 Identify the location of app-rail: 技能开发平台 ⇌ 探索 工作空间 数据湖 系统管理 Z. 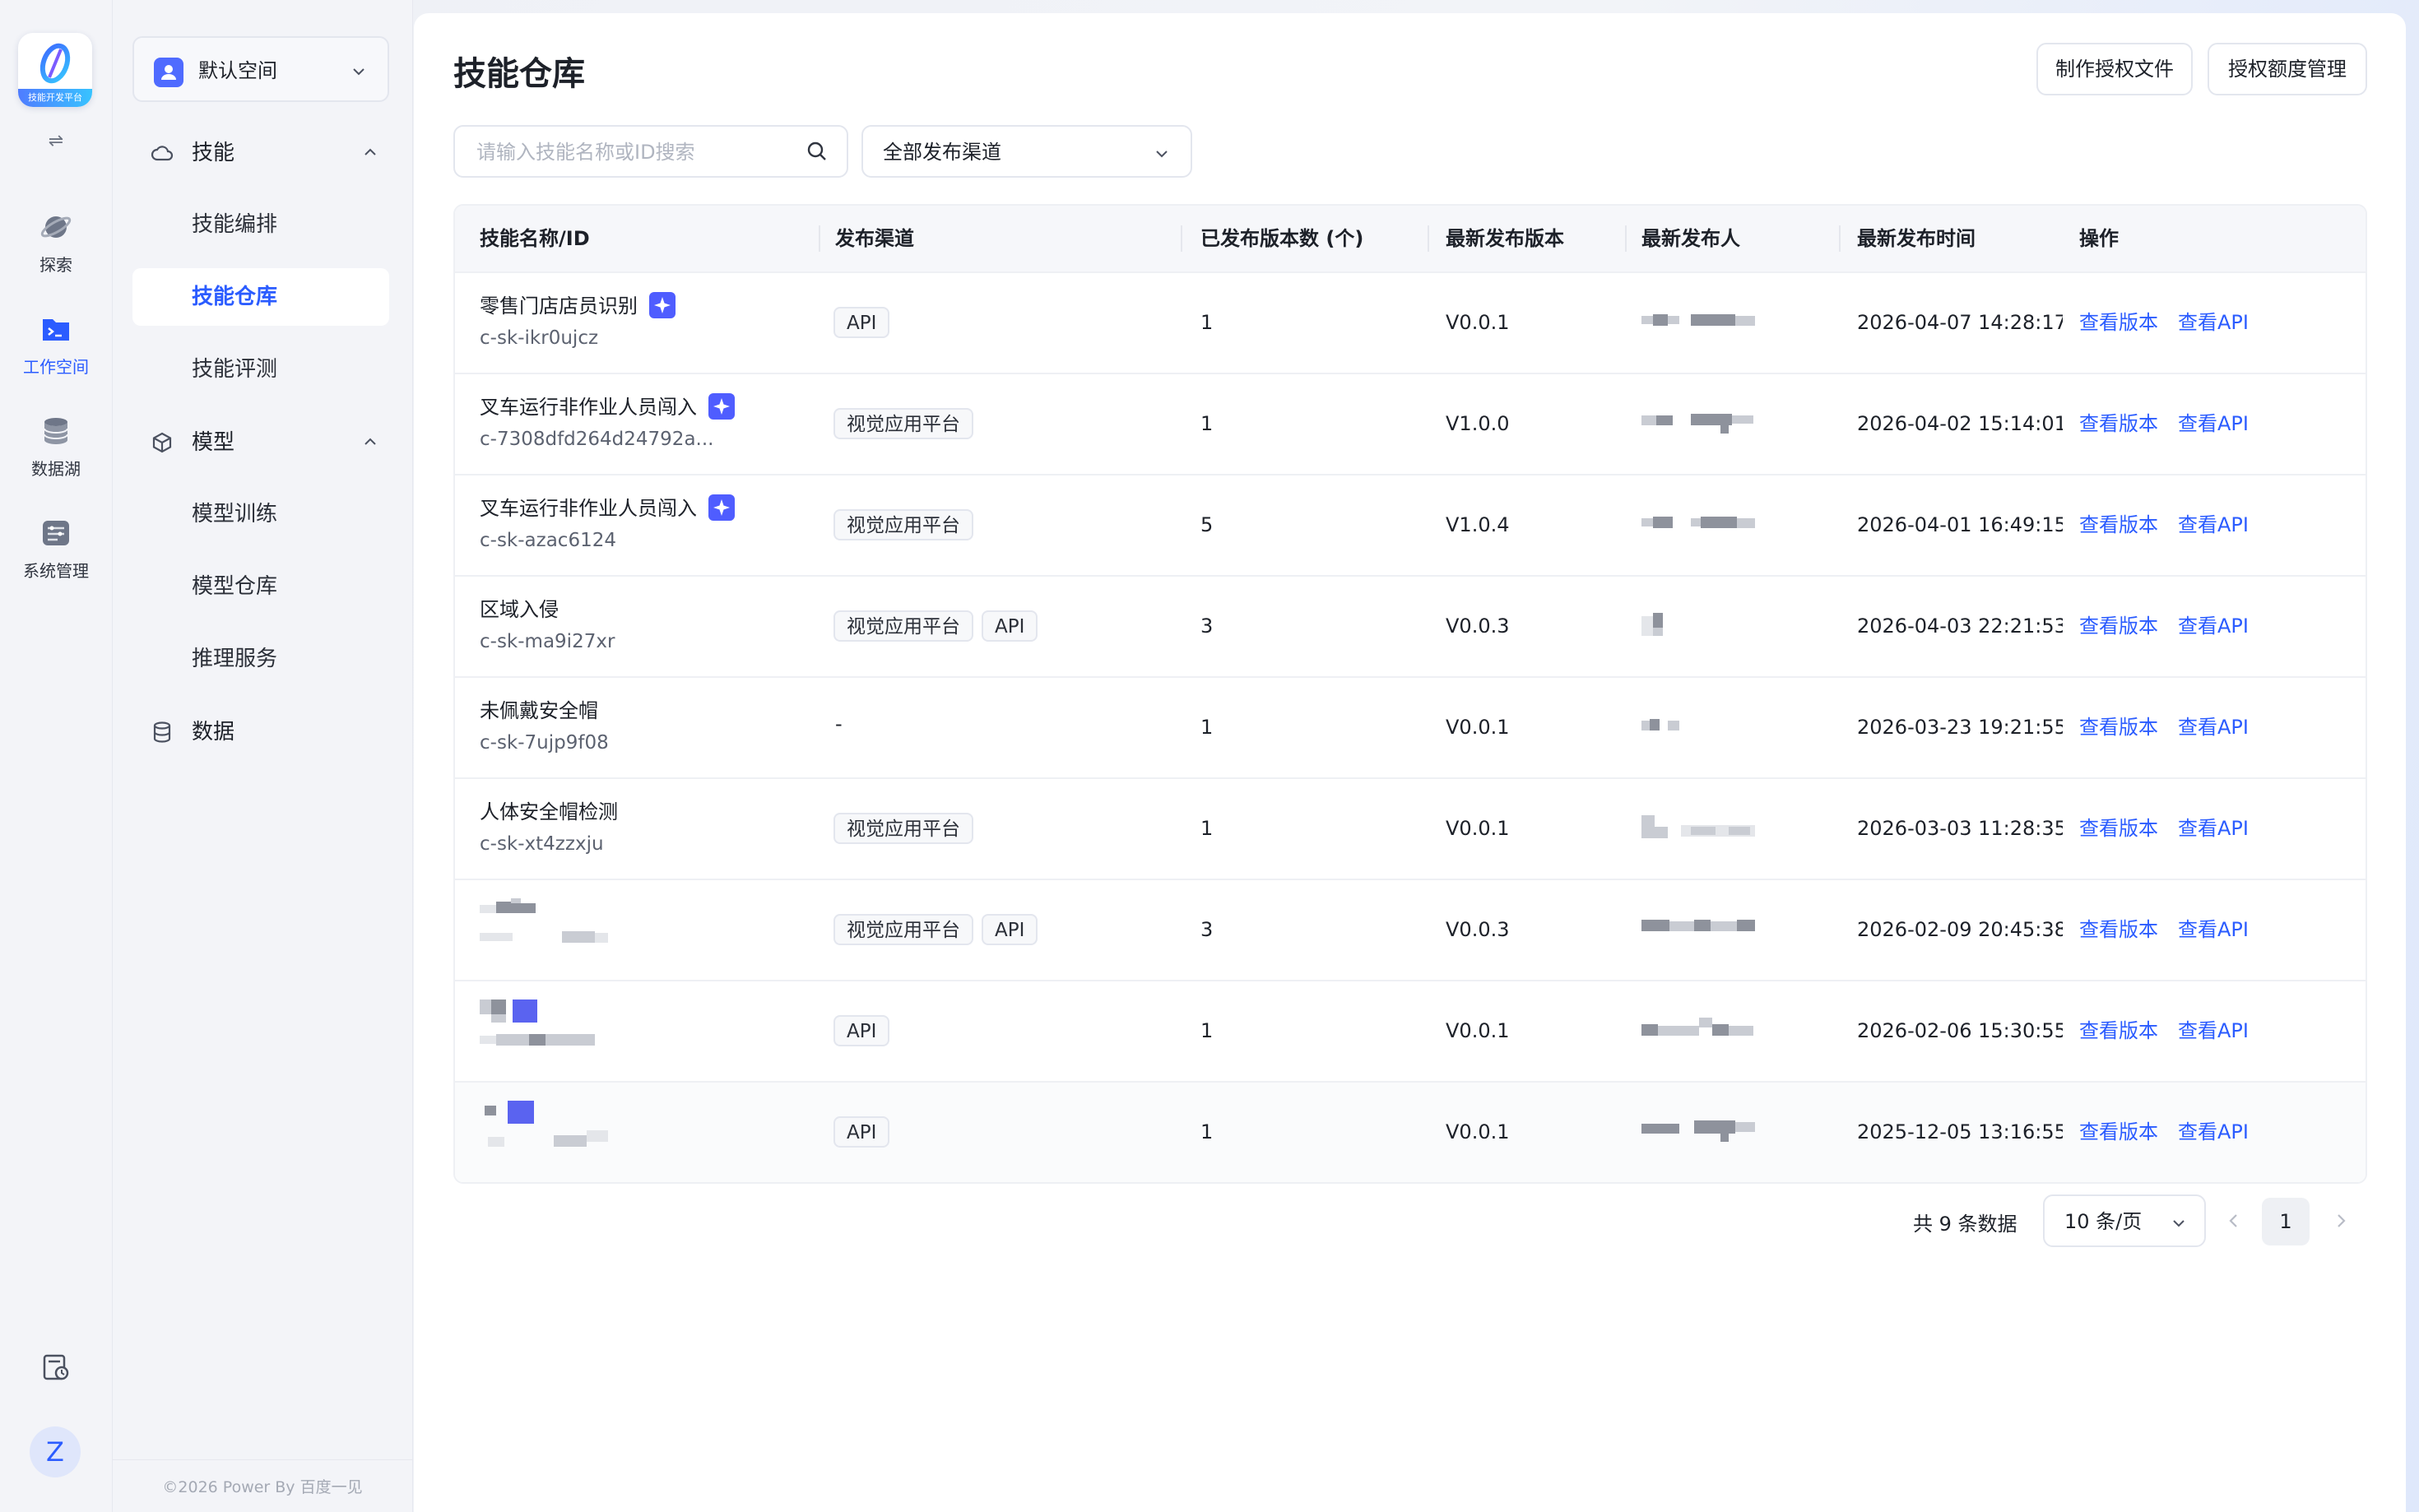
(57, 756).